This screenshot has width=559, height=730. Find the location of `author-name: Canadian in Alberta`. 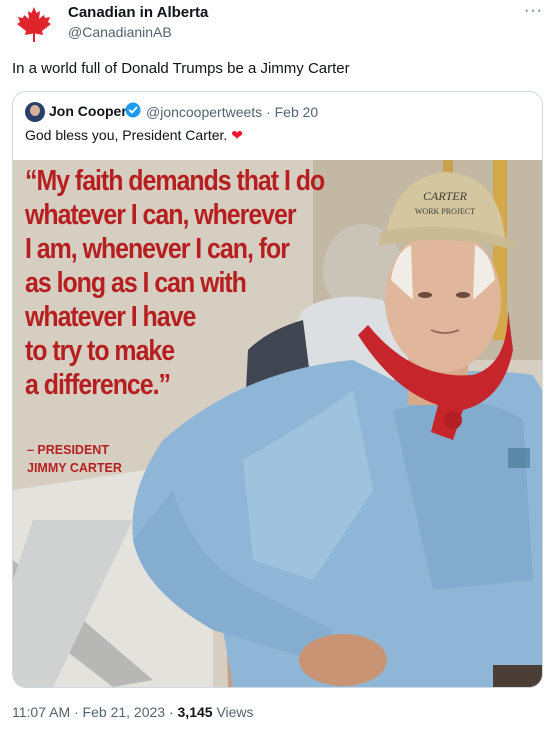

author-name: Canadian in Alberta is located at coordinates (138, 12).